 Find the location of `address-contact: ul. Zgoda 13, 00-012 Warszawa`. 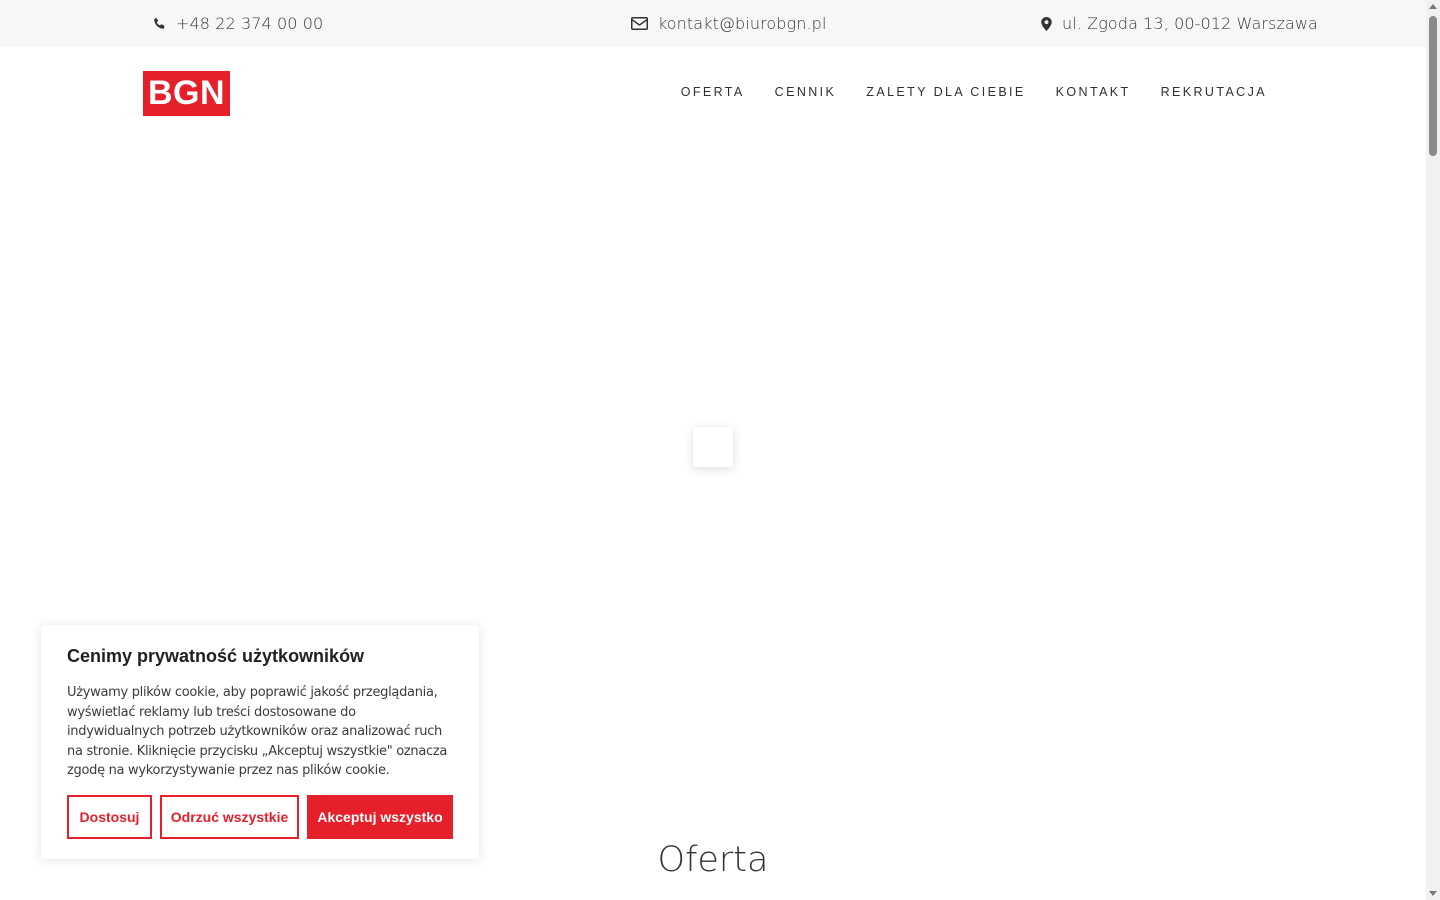

address-contact: ul. Zgoda 13, 00-012 Warszawa is located at coordinates (1179, 23).